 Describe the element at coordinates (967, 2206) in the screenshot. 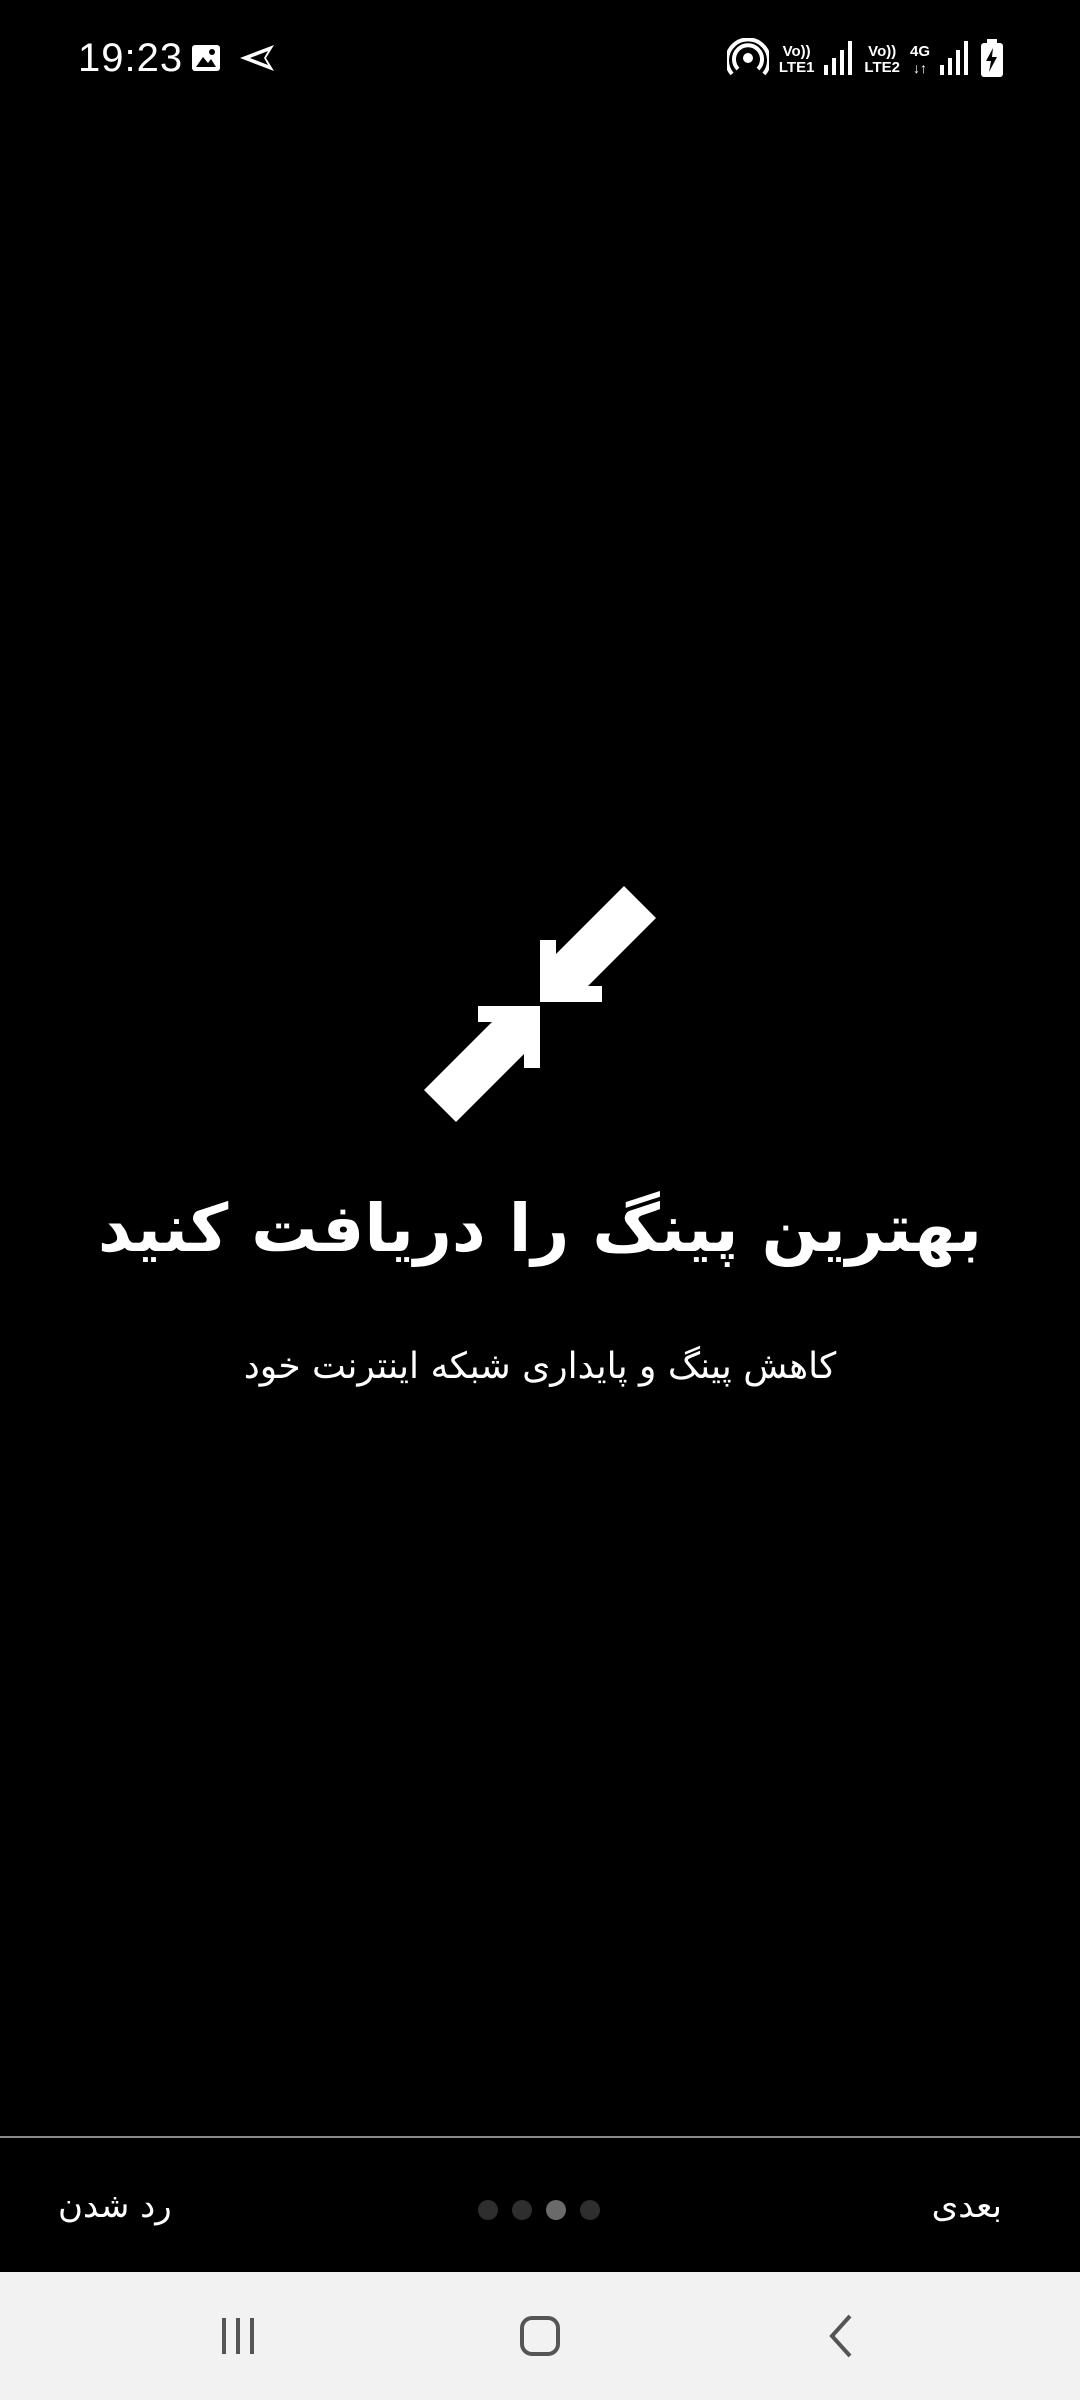

I see `next-button: بعدی` at that location.